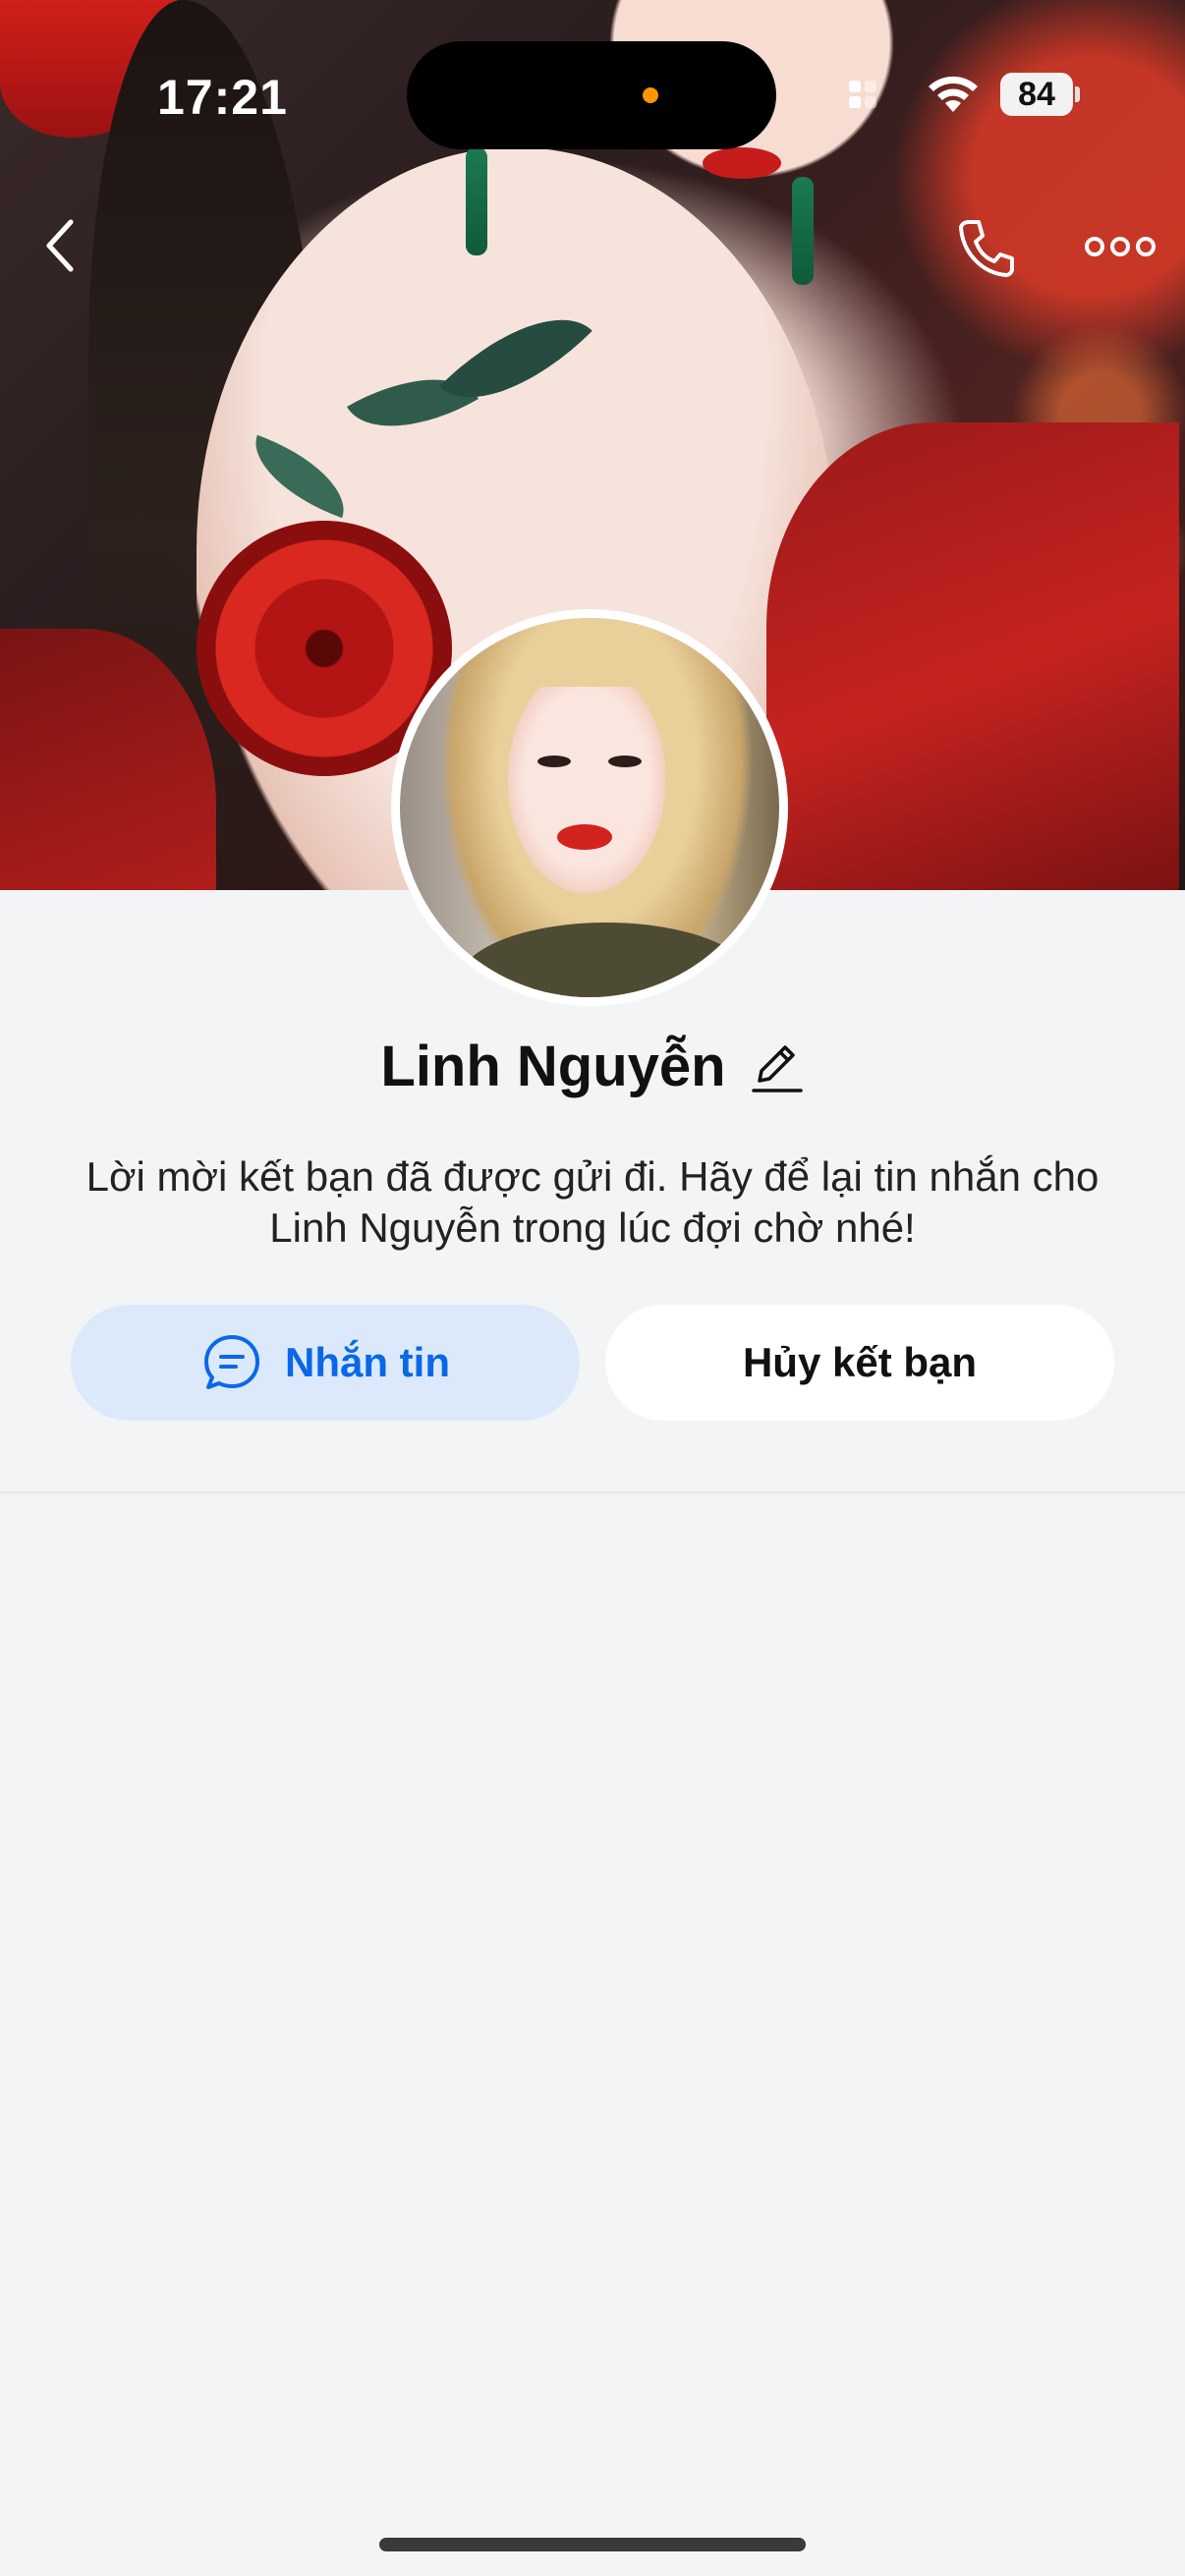 This screenshot has width=1185, height=2576. What do you see at coordinates (954, 94) in the screenshot?
I see `wifi-icon` at bounding box center [954, 94].